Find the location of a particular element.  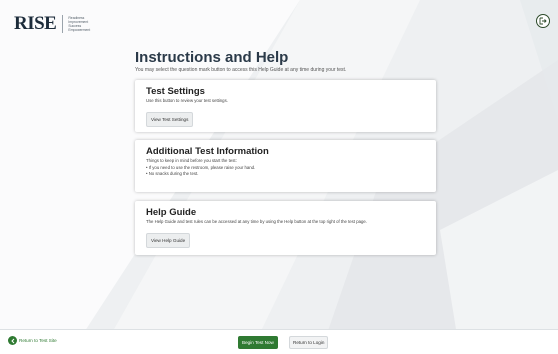

list-item: • No snacks during the test. is located at coordinates (172, 173).